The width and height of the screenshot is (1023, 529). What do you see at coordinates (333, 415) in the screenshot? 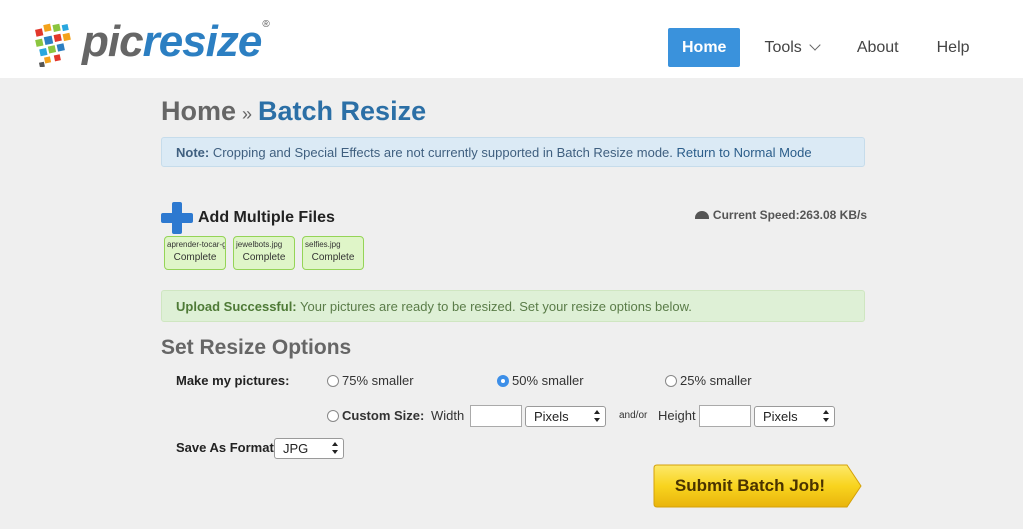
I see `radio-custom-input` at bounding box center [333, 415].